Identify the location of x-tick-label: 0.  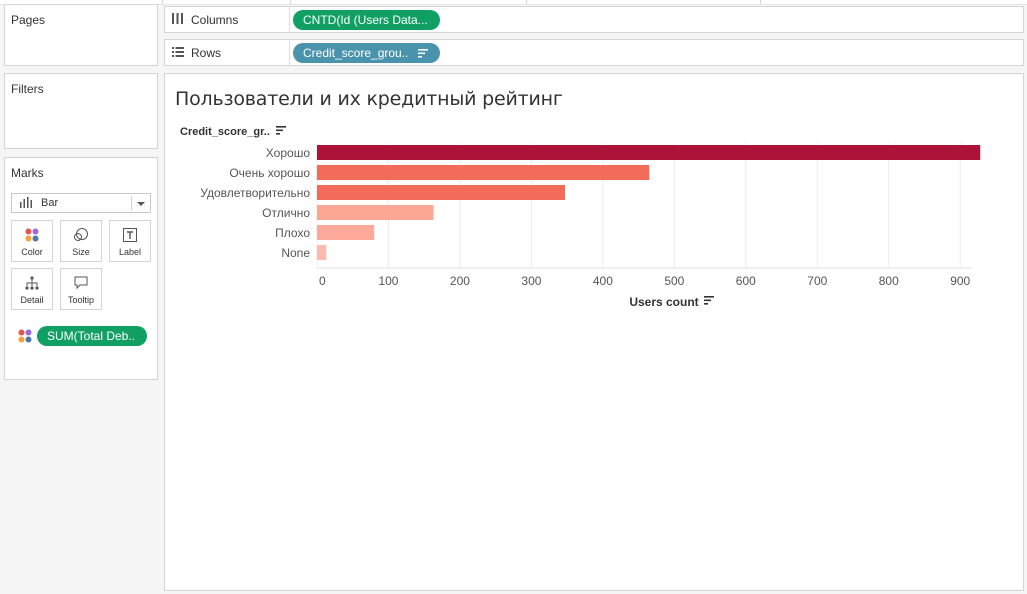
(322, 281).